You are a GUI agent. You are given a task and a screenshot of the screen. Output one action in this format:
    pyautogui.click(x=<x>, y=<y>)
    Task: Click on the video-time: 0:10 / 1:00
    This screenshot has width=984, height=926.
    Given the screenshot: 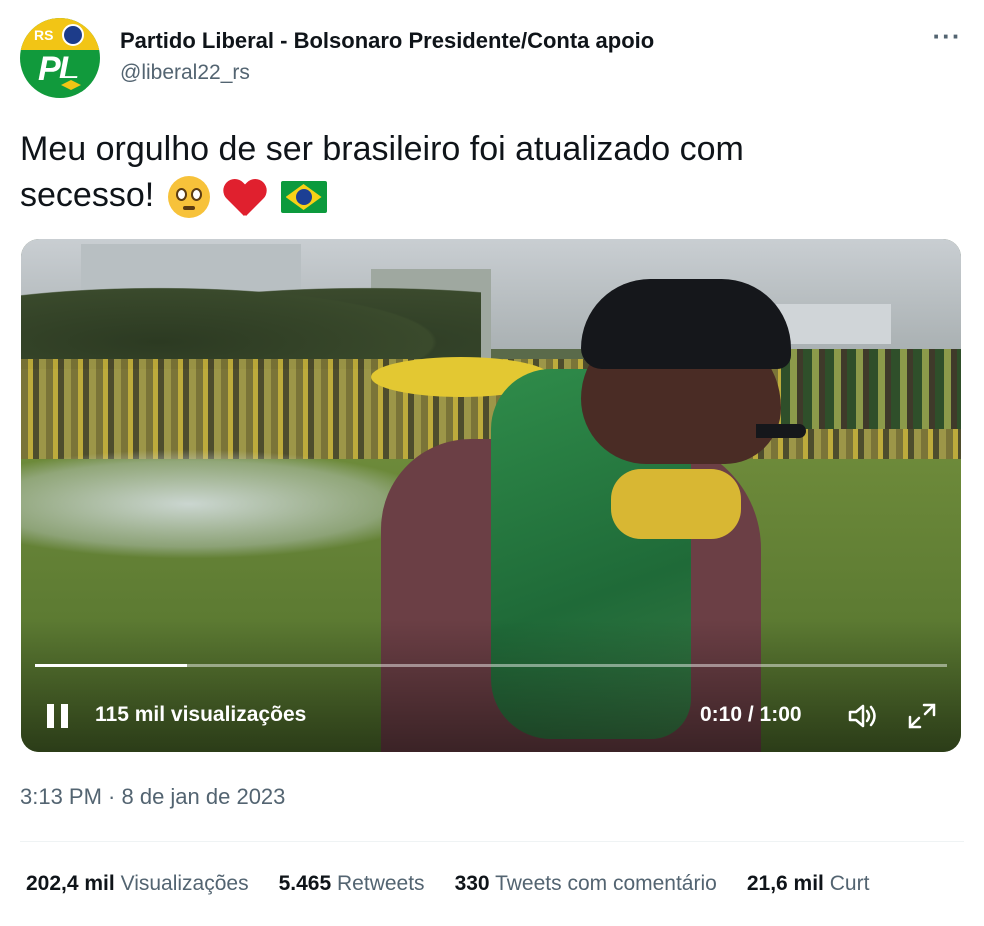 What is the action you would take?
    pyautogui.click(x=751, y=714)
    